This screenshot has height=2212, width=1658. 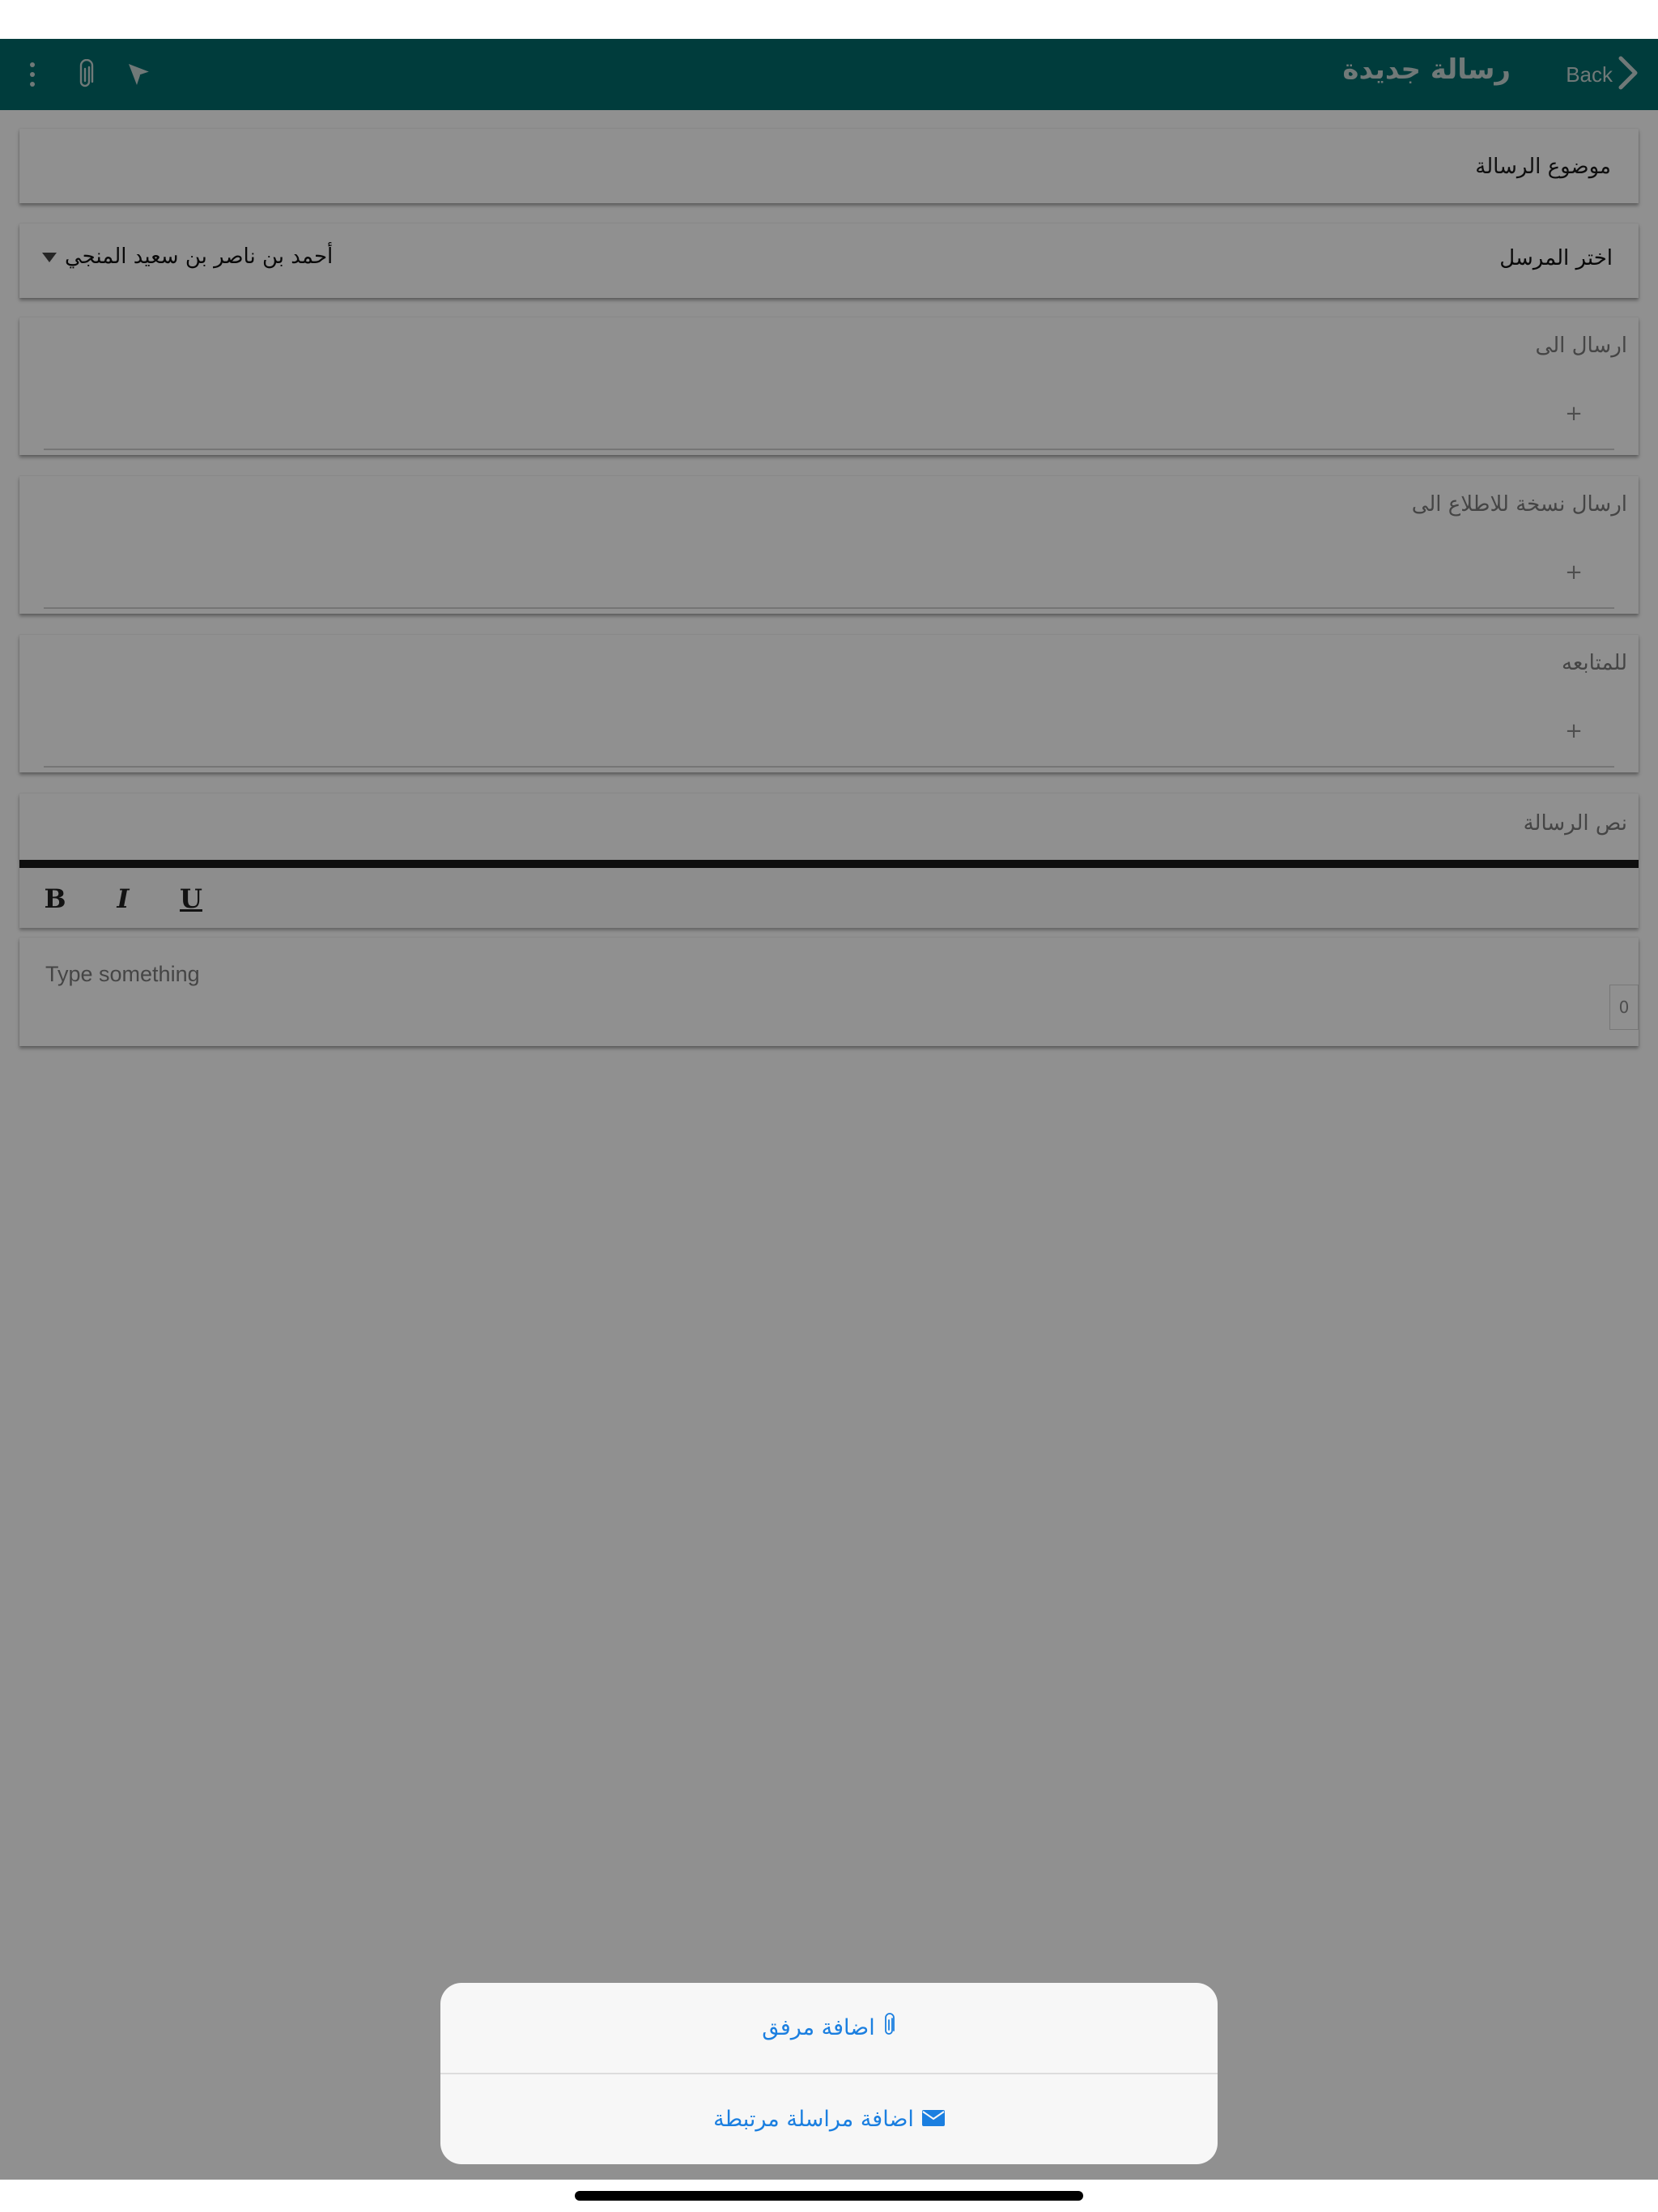 What do you see at coordinates (829, 19) in the screenshot?
I see `status-bar` at bounding box center [829, 19].